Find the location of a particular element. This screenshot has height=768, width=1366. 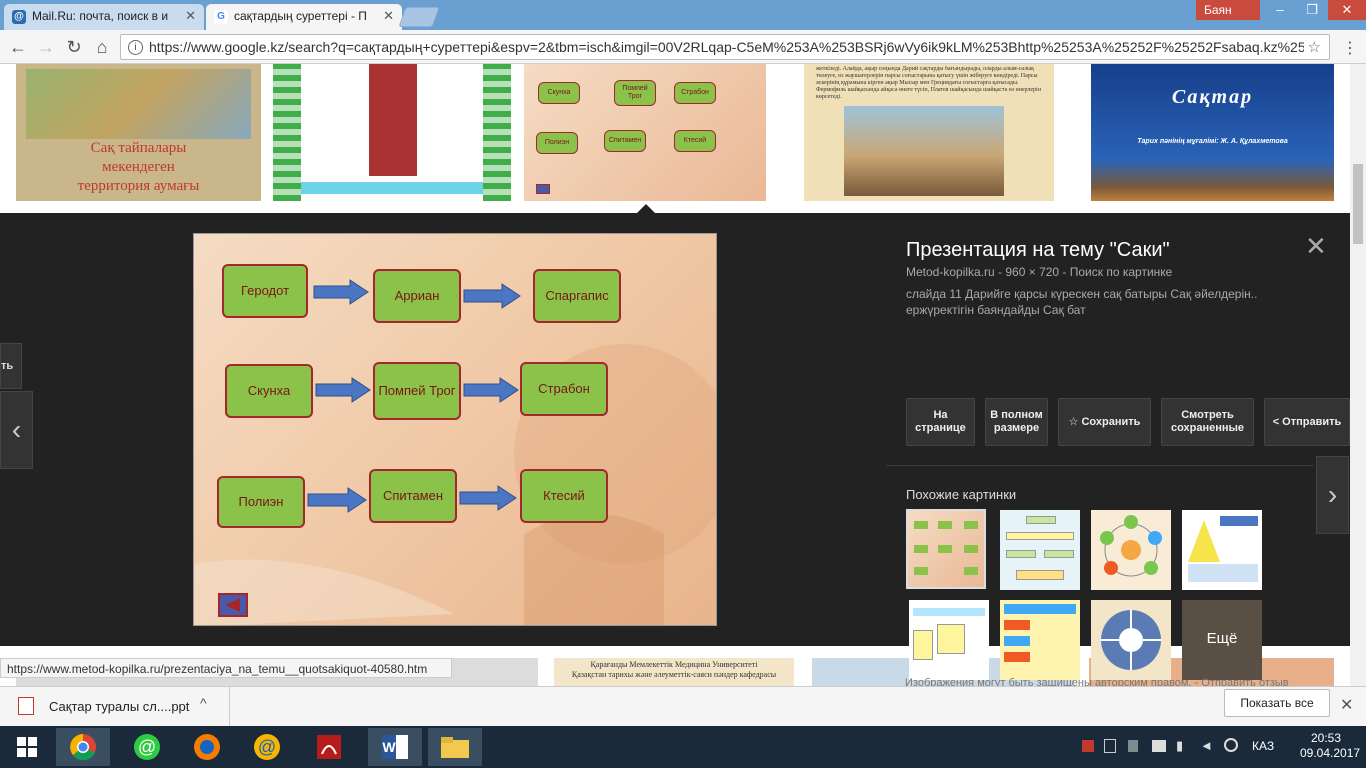

mailru-icon: @ is located at coordinates (267, 747).